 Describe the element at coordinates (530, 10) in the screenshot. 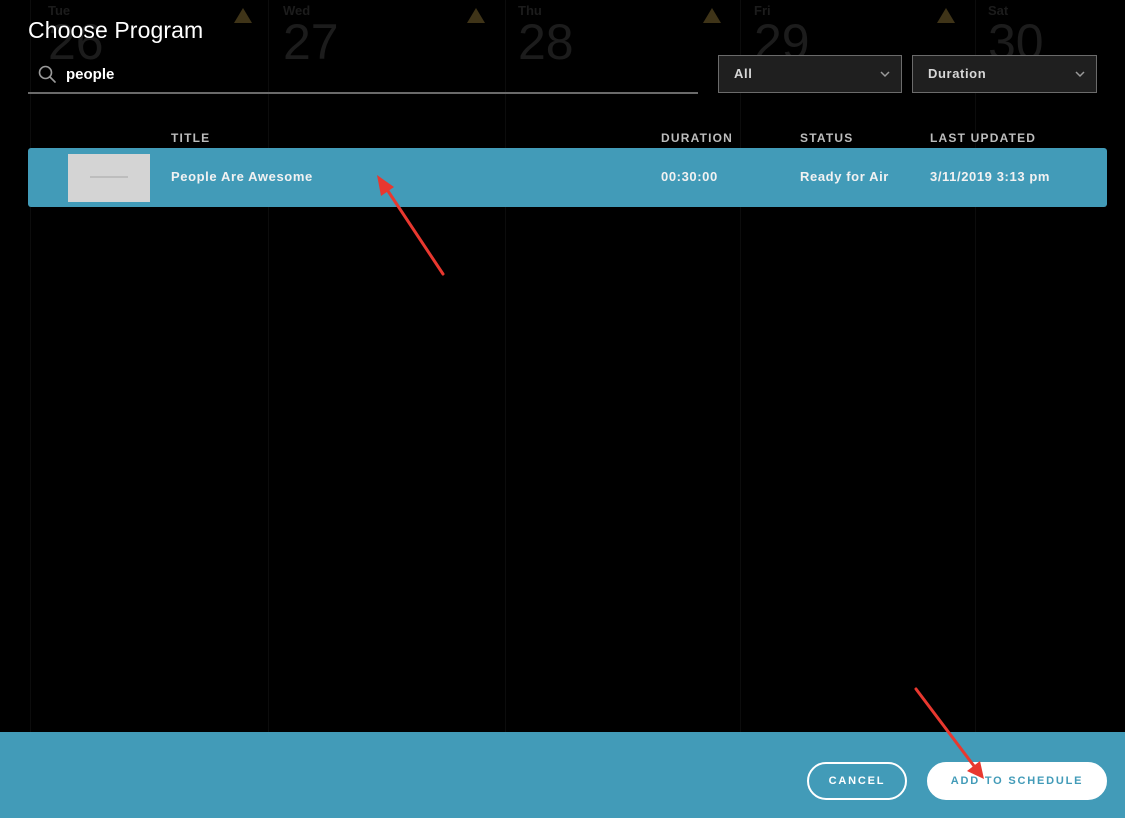

I see `calendar-day-name: Thu` at that location.